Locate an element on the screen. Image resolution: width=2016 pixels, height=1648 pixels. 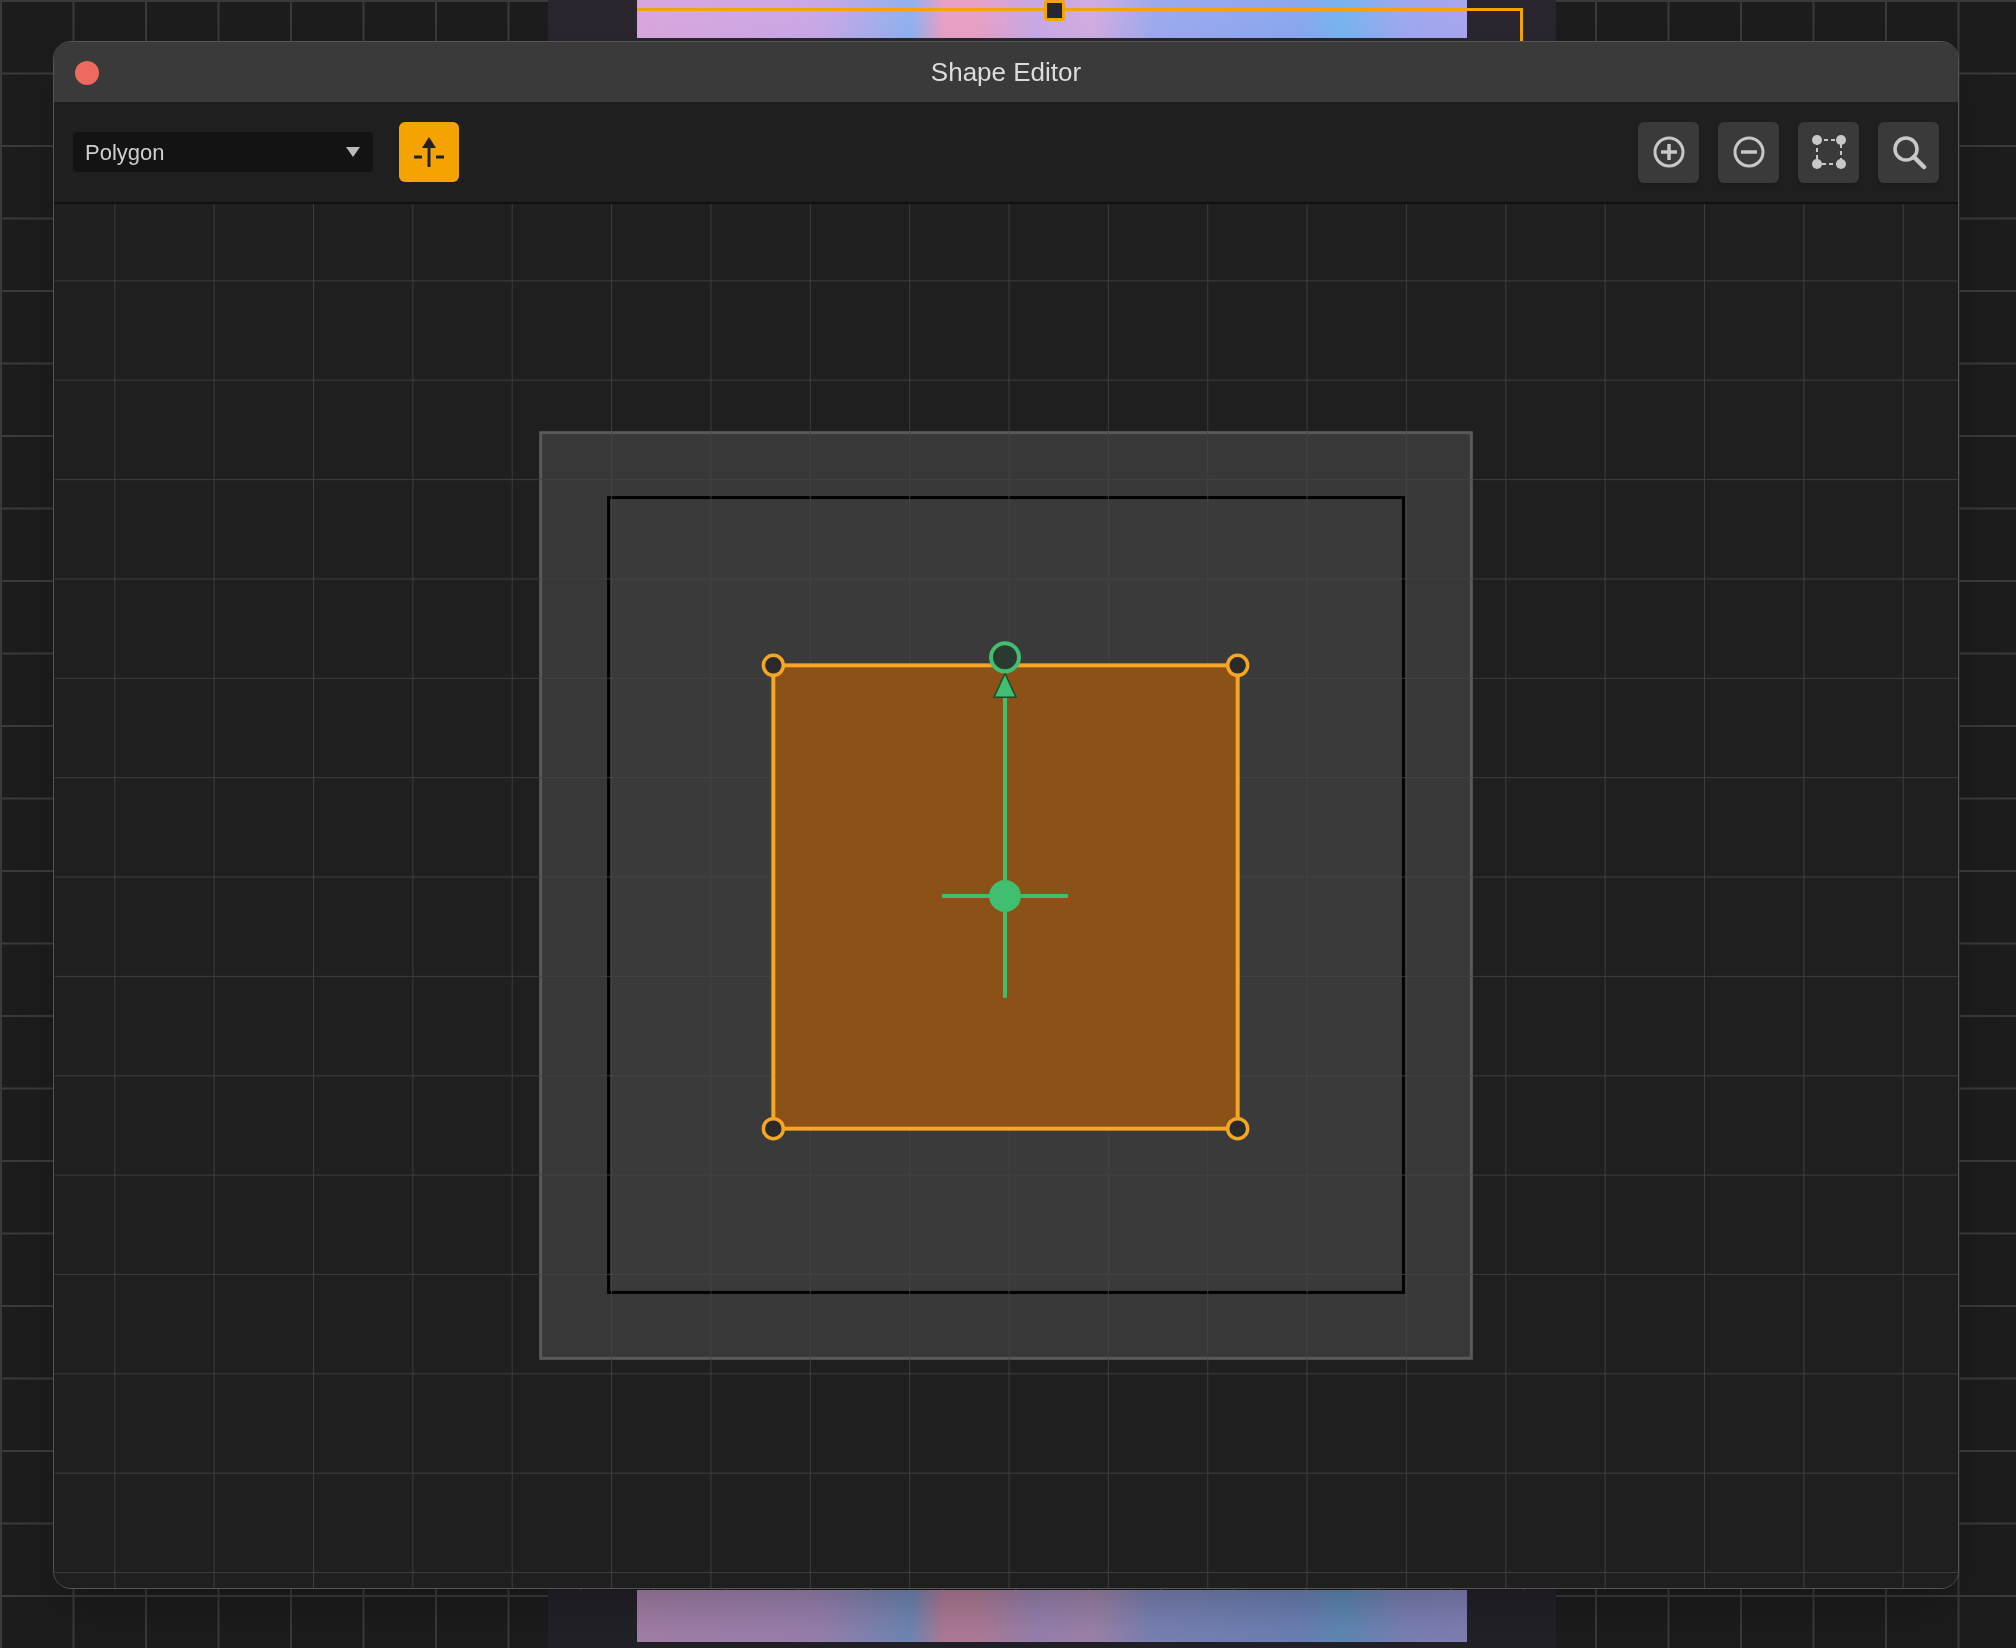
arrow-up-icon is located at coordinates (429, 152).